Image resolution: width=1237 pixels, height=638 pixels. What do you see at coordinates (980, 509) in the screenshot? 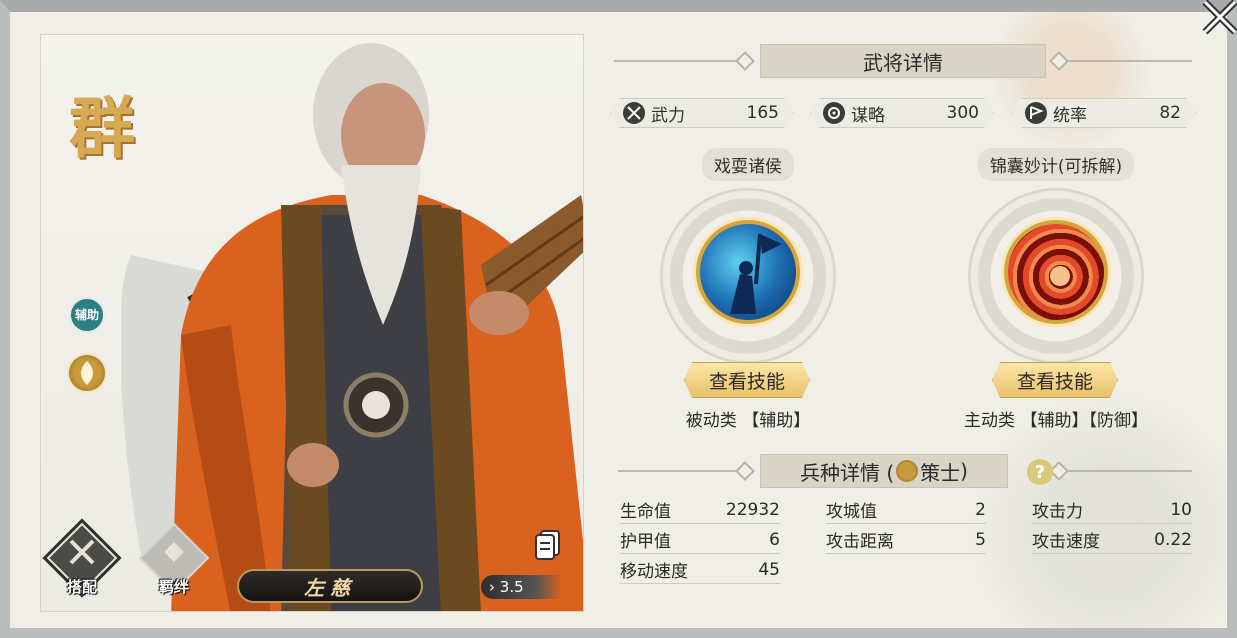
I see `troop-stat-value: 2` at bounding box center [980, 509].